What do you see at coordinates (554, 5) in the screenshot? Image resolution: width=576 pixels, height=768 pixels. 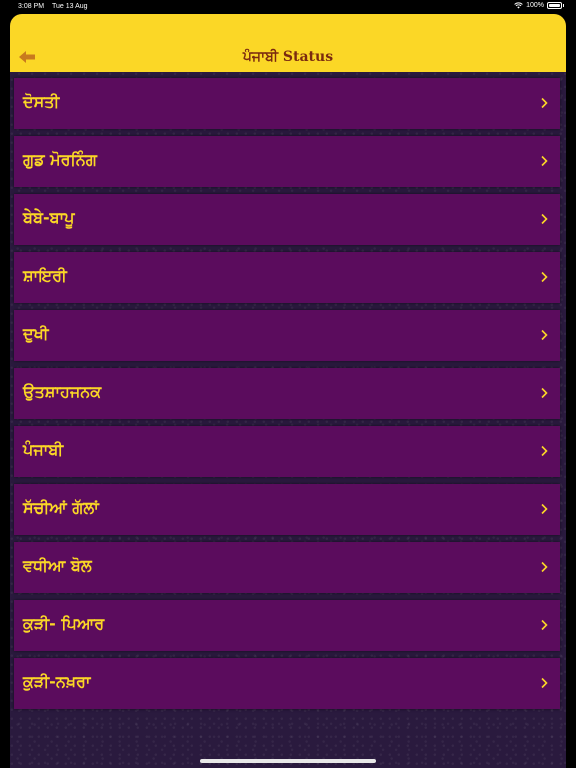 I see `battery-icon` at bounding box center [554, 5].